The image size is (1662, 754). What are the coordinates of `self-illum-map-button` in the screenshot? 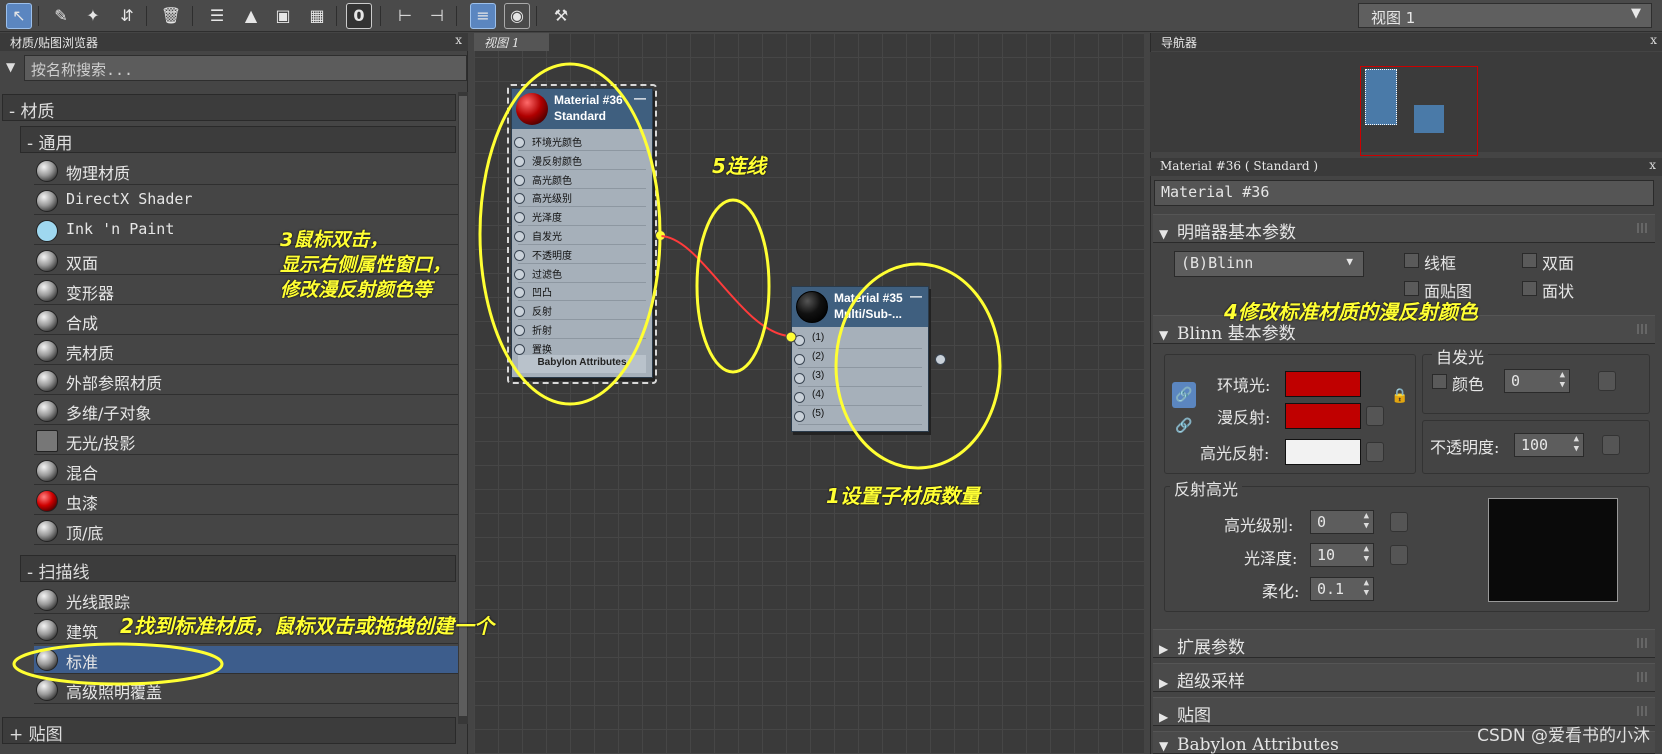 It's located at (1607, 381).